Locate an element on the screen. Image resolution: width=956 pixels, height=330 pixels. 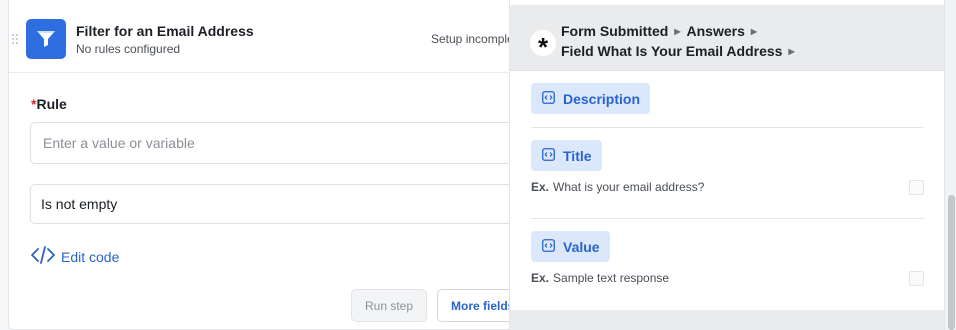
picker-scrollbar is located at coordinates (950, 165).